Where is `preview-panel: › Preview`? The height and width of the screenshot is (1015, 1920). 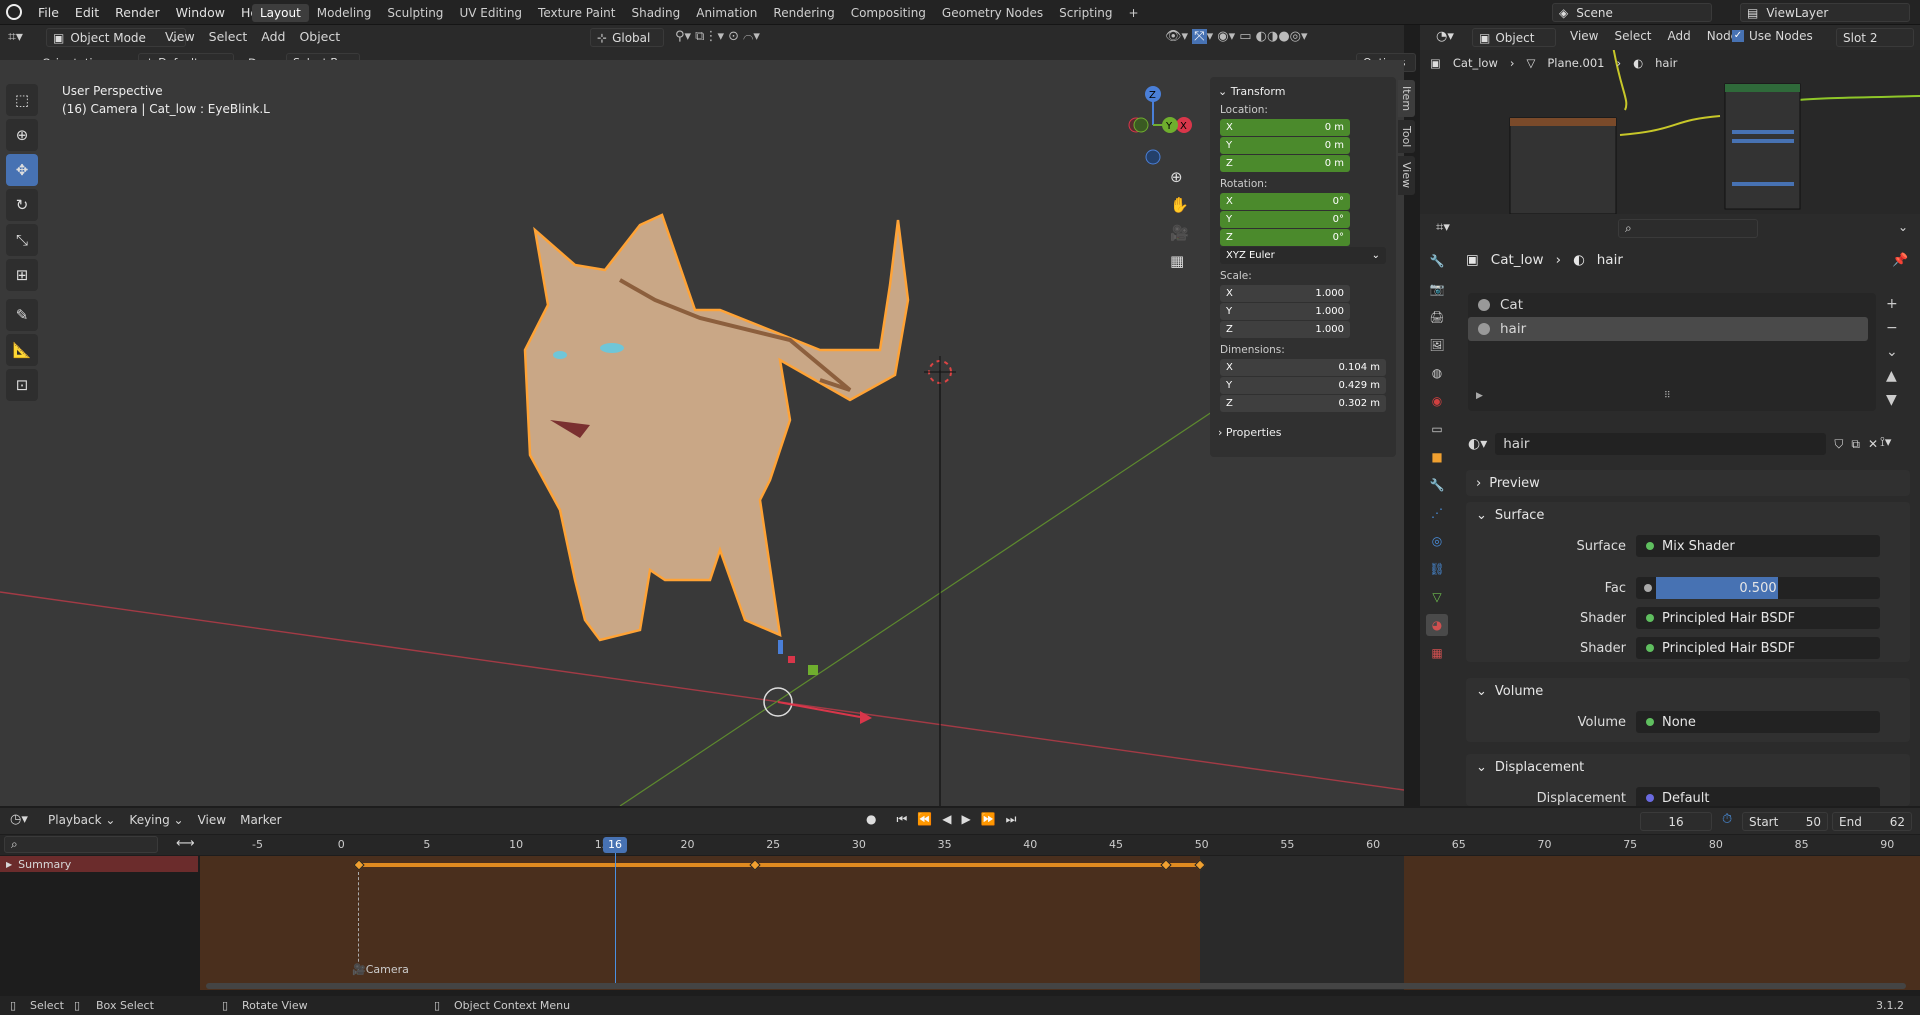
preview-panel: › Preview is located at coordinates (1688, 483).